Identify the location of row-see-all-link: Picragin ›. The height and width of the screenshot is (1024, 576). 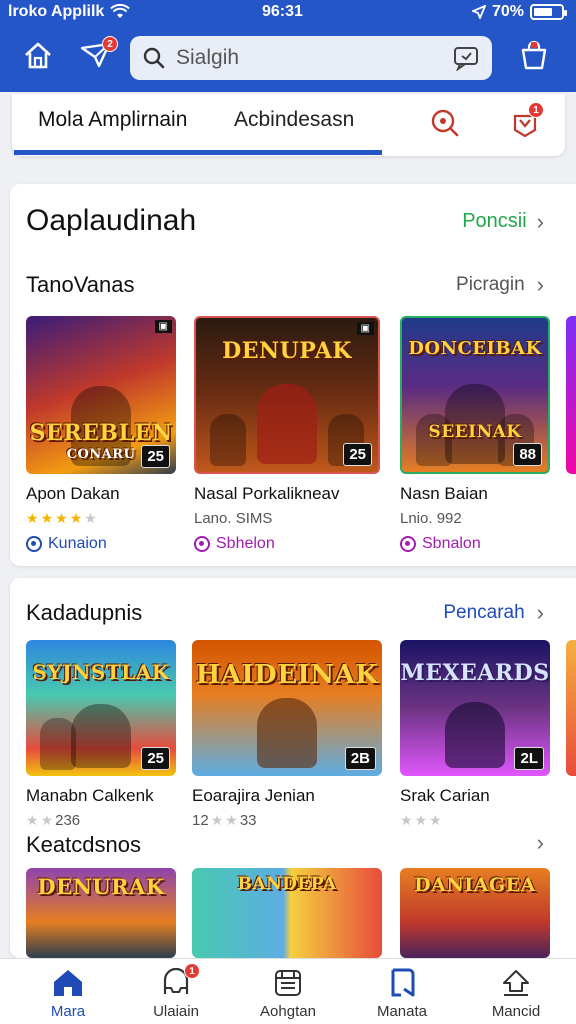
(500, 285).